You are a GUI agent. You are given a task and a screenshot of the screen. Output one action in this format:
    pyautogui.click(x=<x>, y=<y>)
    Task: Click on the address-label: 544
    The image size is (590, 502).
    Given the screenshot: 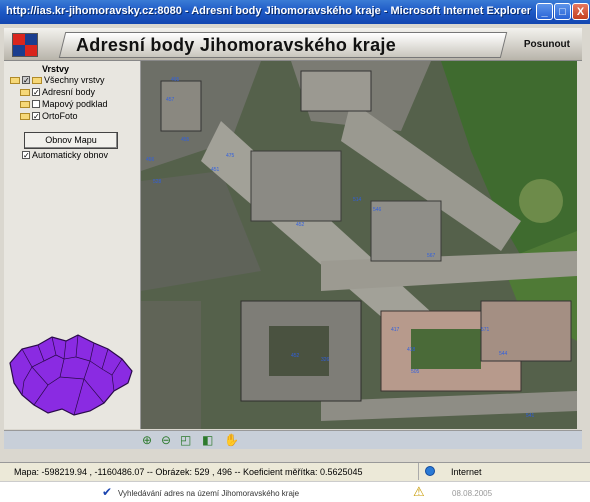 What is the action you would take?
    pyautogui.click(x=503, y=354)
    